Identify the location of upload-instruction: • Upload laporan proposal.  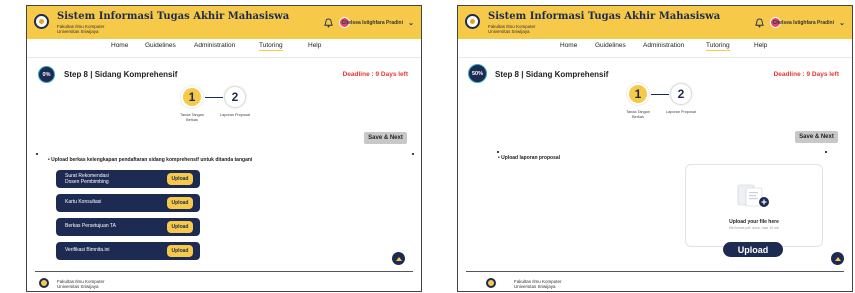
(529, 158).